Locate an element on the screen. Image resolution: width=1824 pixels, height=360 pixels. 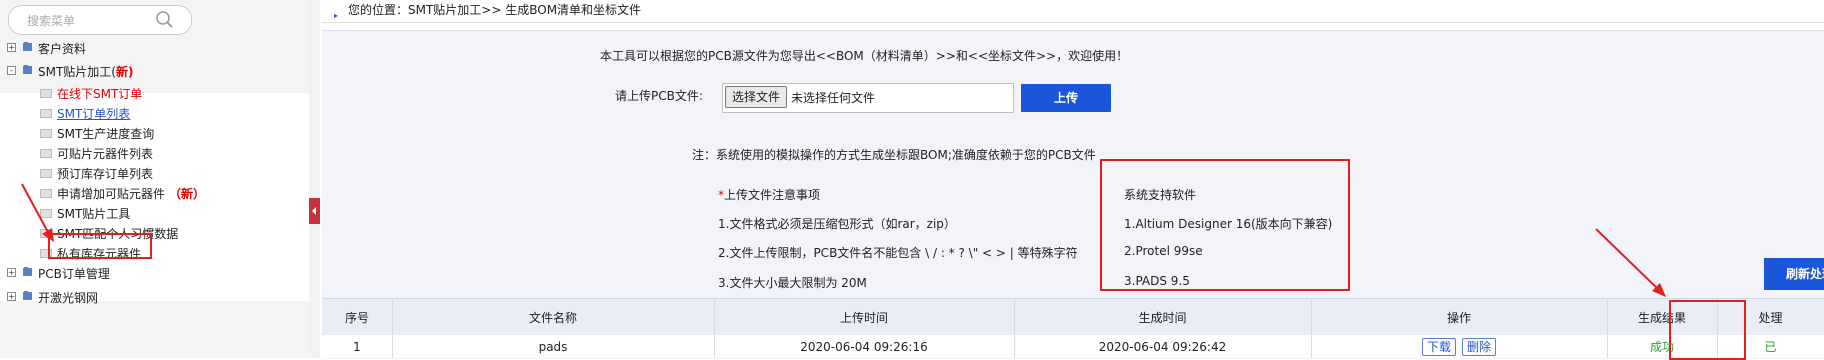
sidebar-group-label: 客户资料 is located at coordinates (62, 49).